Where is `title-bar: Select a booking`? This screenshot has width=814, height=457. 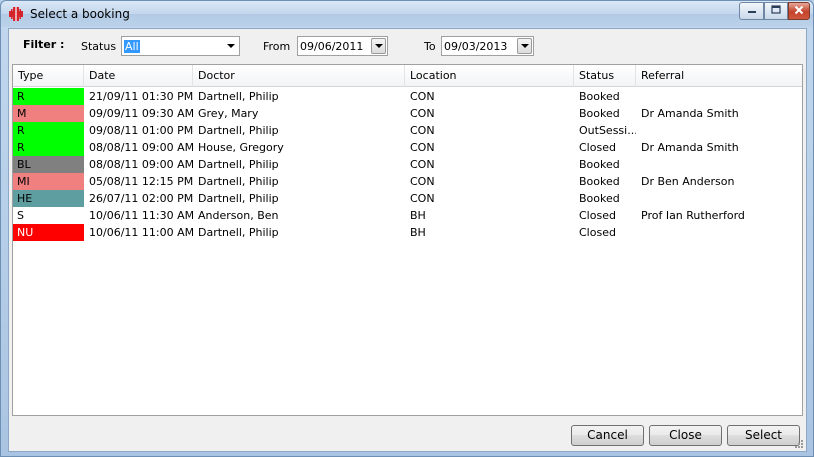
title-bar: Select a booking is located at coordinates (407, 14).